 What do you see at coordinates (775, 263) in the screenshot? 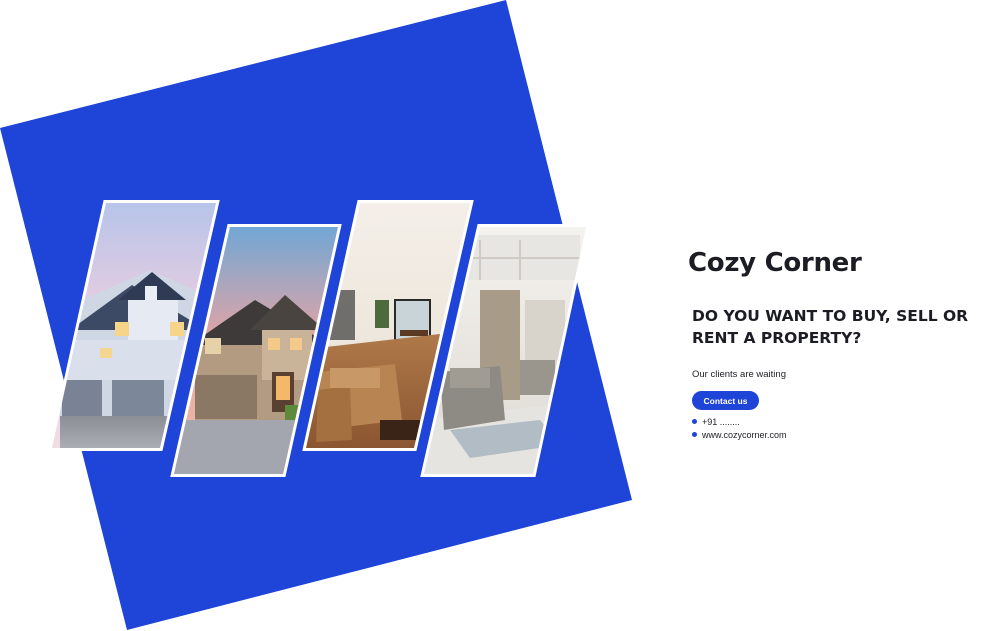
I see `brand-title: Cozy Corner` at bounding box center [775, 263].